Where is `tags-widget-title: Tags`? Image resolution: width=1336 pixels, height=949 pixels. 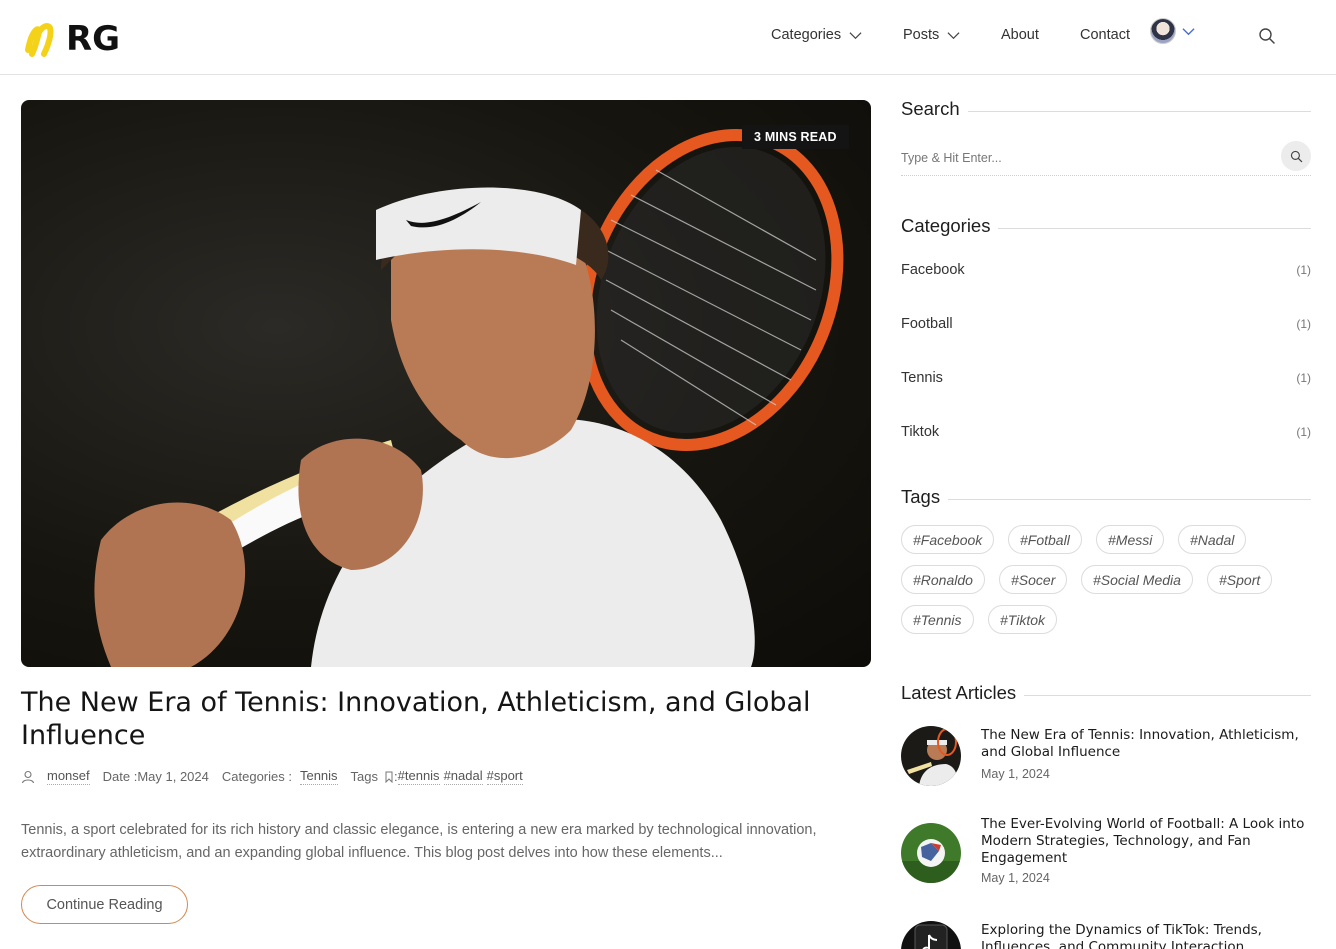
tags-widget-title: Tags is located at coordinates (1106, 497).